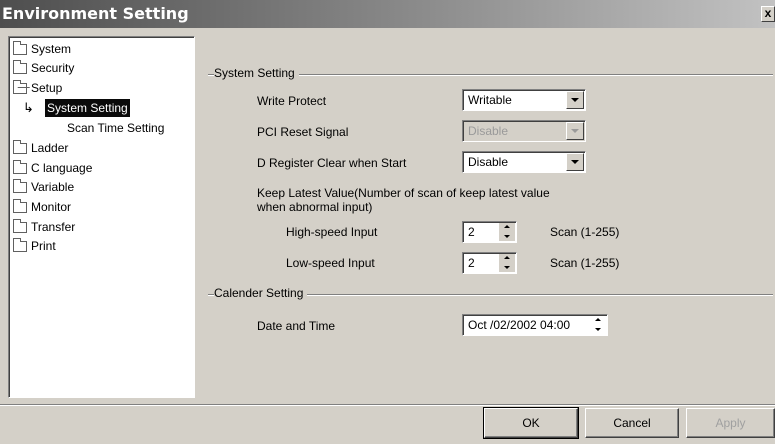 The image size is (775, 444). I want to click on tree-item-setup: Setup, so click(37, 88).